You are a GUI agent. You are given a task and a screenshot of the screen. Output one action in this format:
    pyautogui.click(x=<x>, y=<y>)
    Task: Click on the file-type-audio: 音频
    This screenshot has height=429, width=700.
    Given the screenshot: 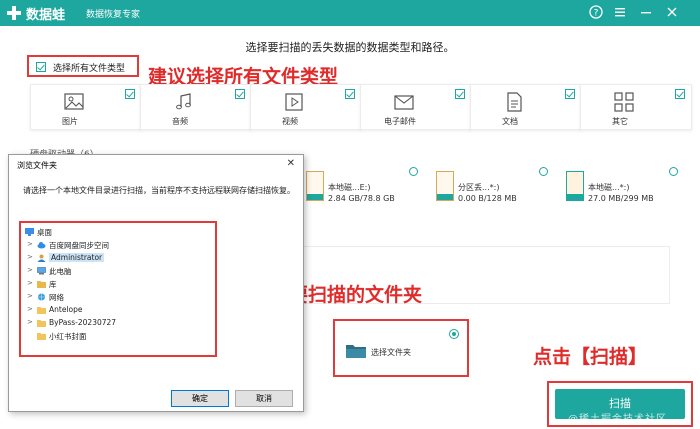 What is the action you would take?
    pyautogui.click(x=196, y=107)
    